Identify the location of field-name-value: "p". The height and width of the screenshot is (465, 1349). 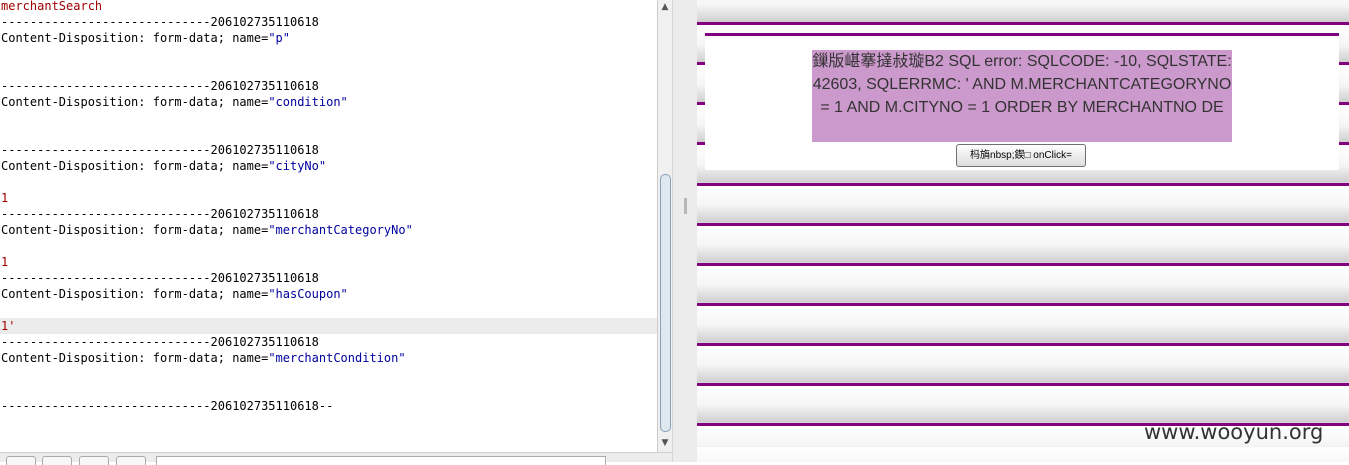
(279, 38).